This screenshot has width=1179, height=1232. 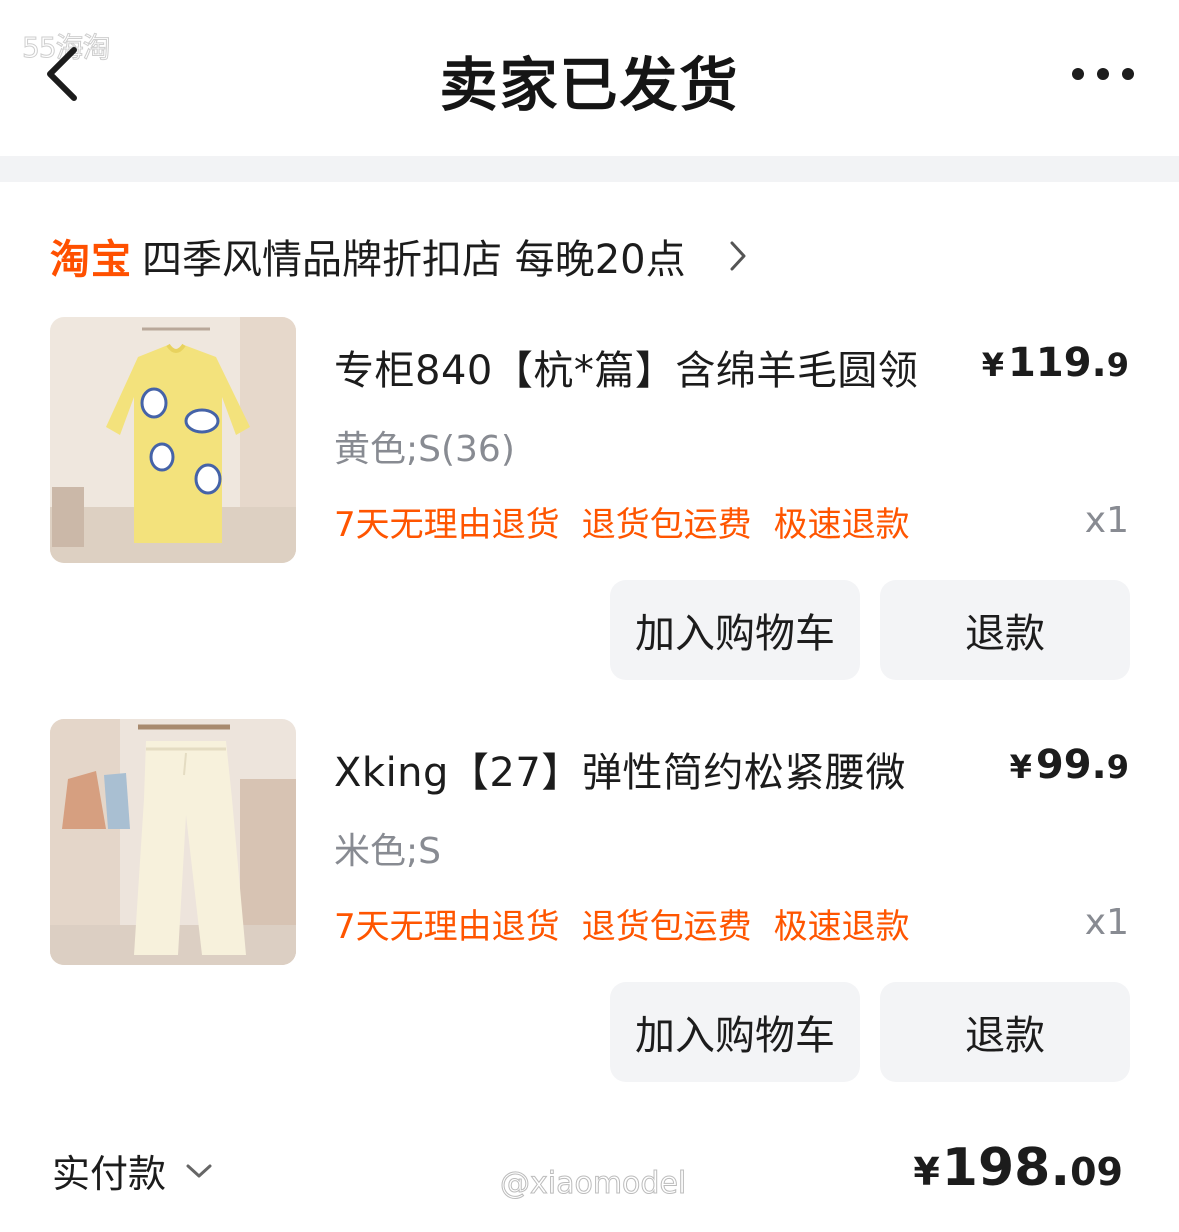 I want to click on chevron-right-icon, so click(x=738, y=256).